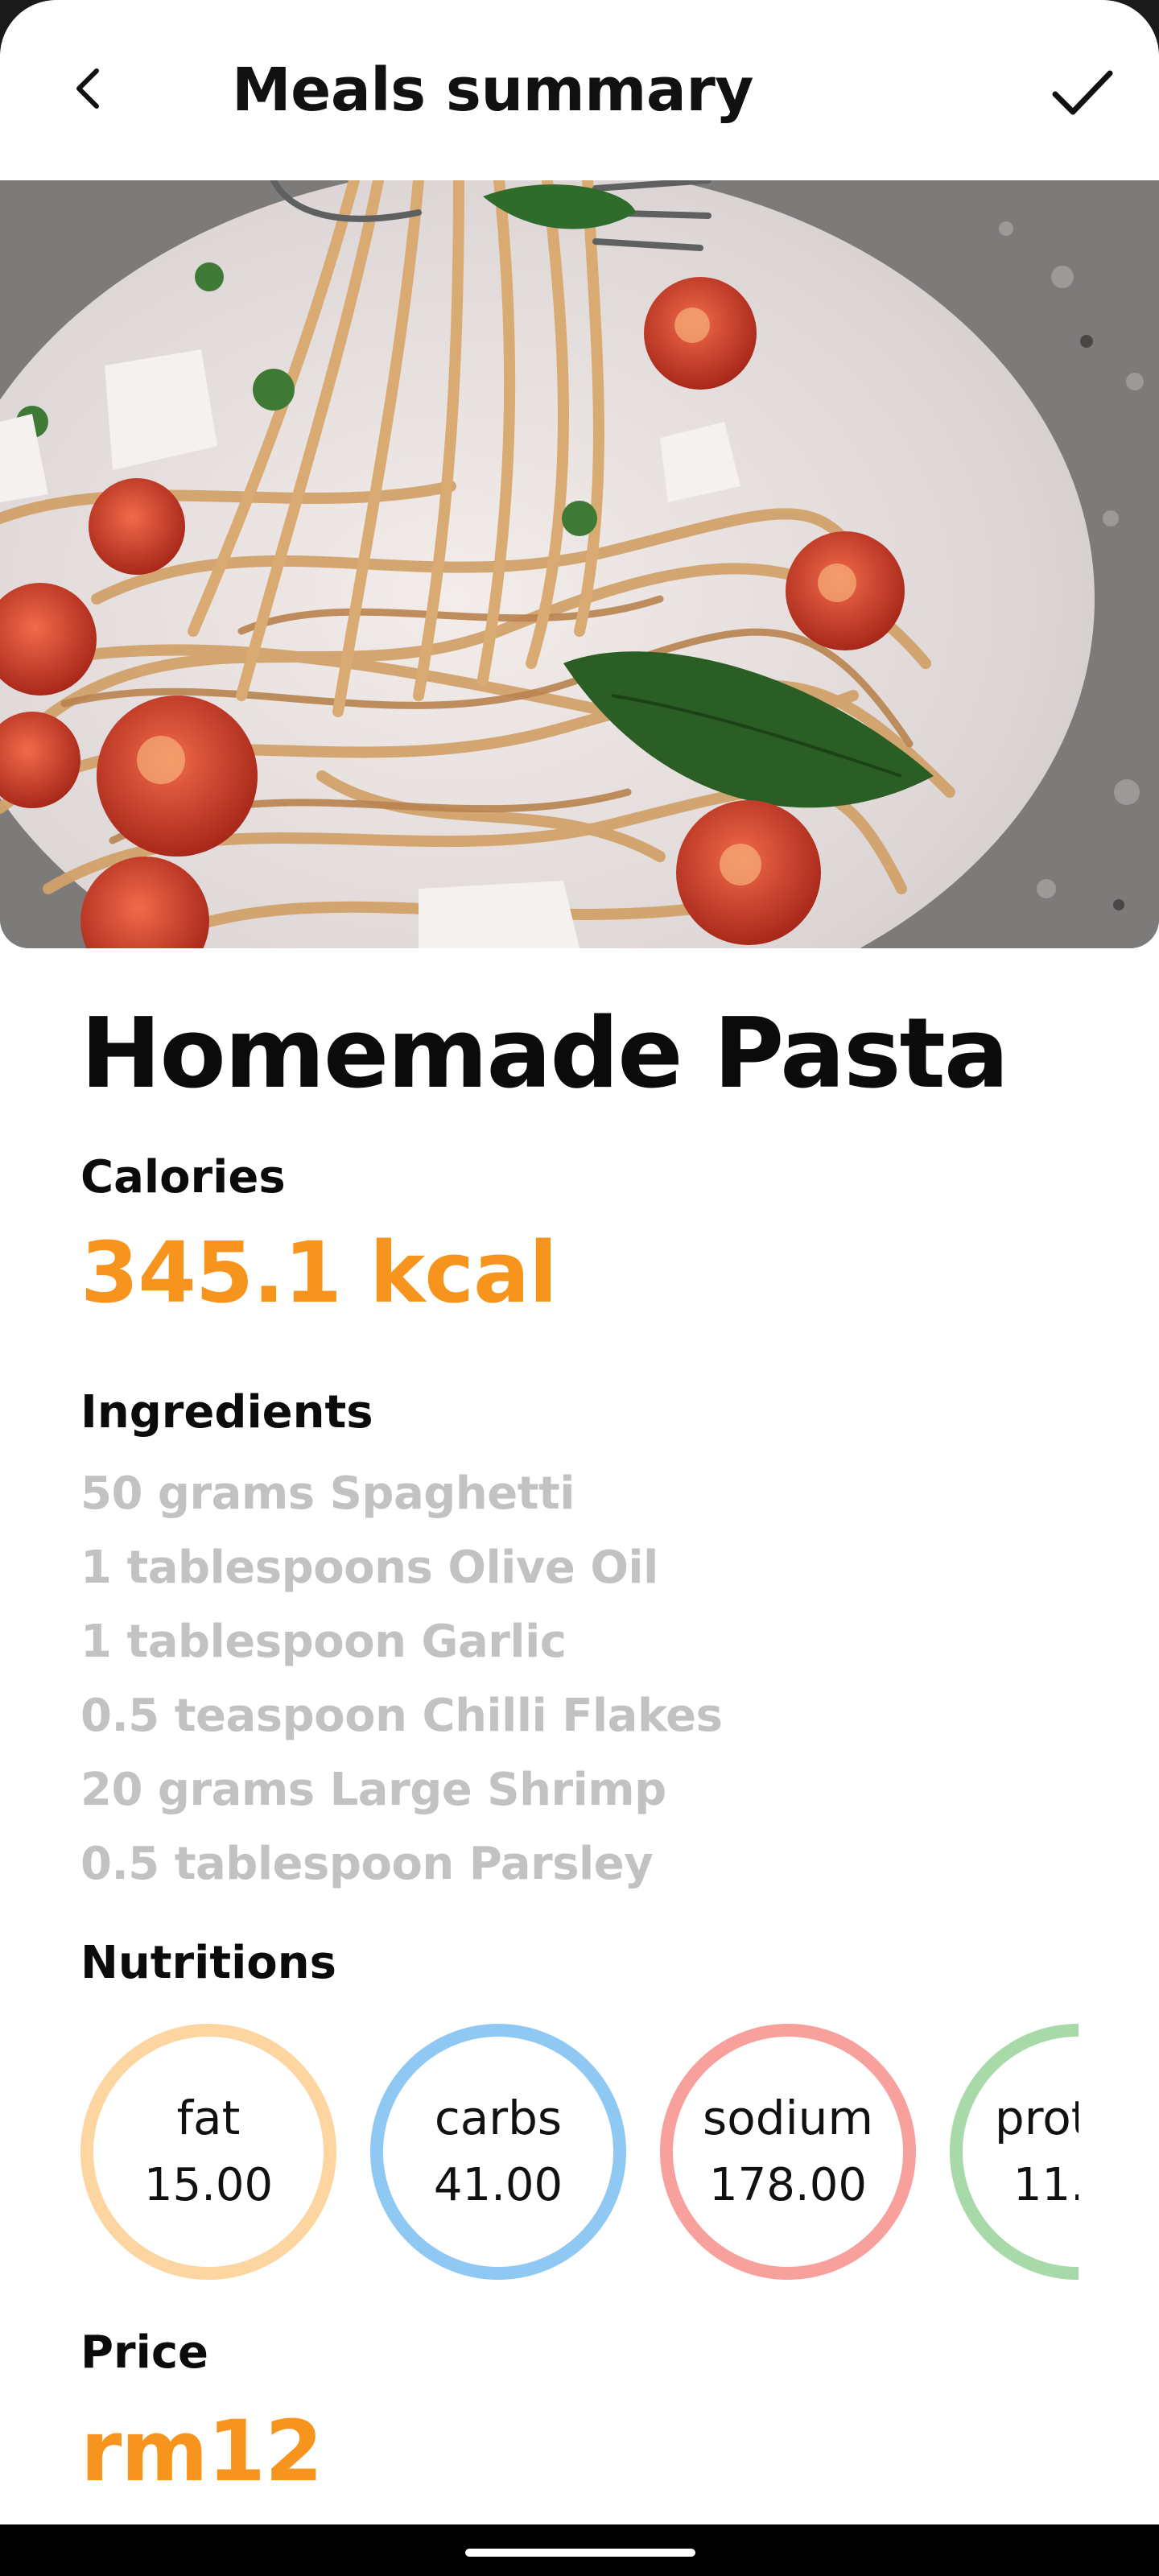 The width and height of the screenshot is (1159, 2576). Describe the element at coordinates (201, 2451) in the screenshot. I see `price-value: rm12` at that location.